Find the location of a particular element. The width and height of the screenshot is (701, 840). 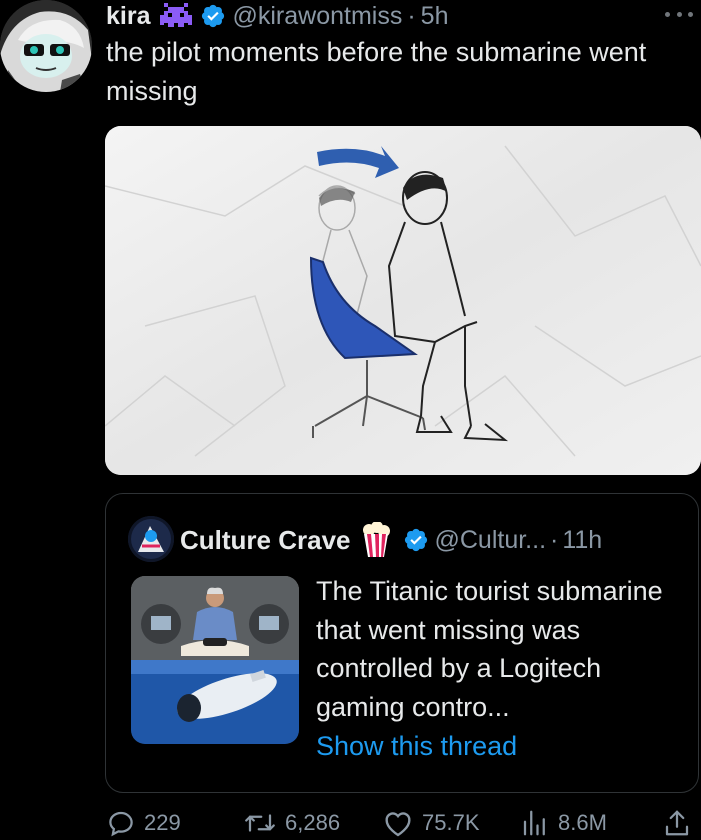

share-icon is located at coordinates (677, 823).